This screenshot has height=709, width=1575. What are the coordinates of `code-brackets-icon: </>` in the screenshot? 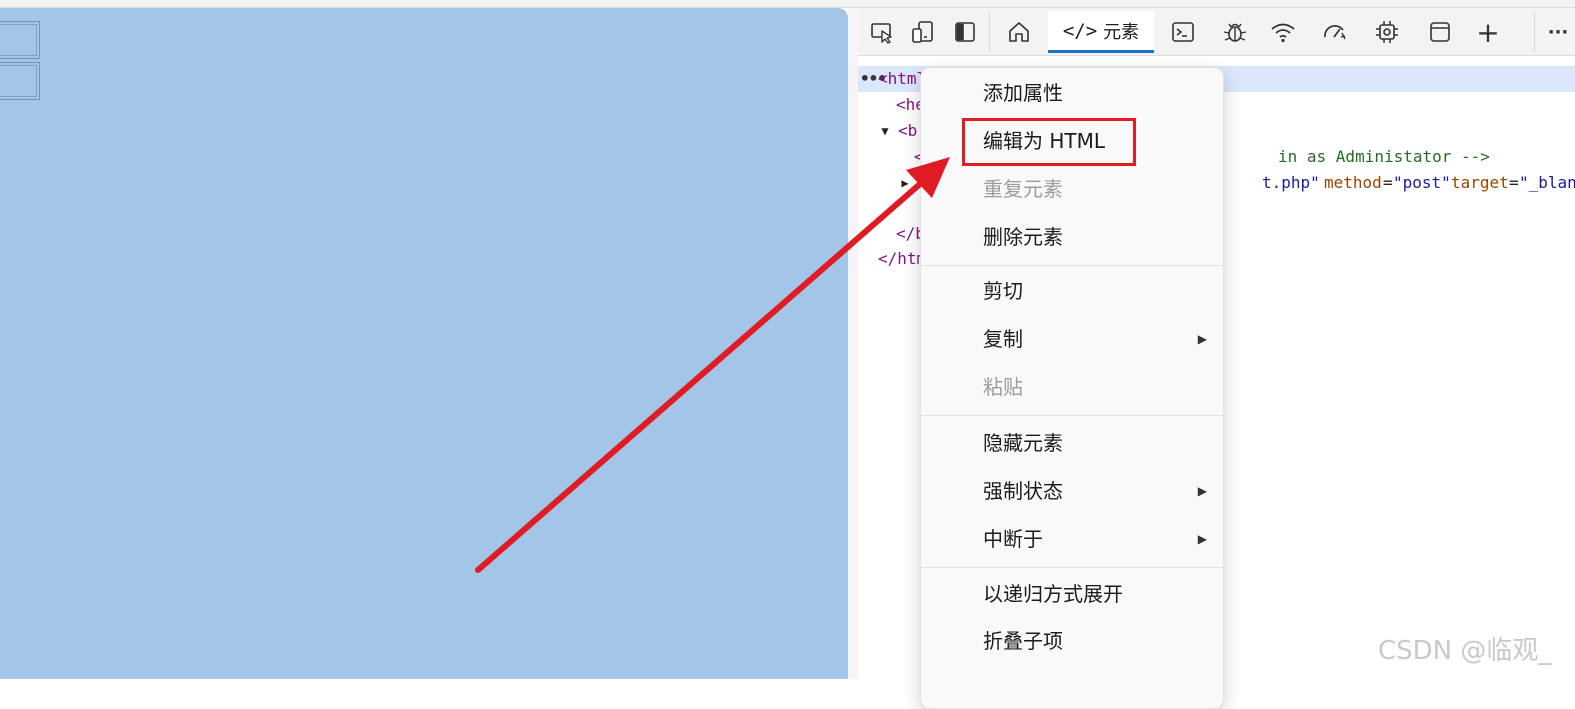 It's located at (1080, 30).